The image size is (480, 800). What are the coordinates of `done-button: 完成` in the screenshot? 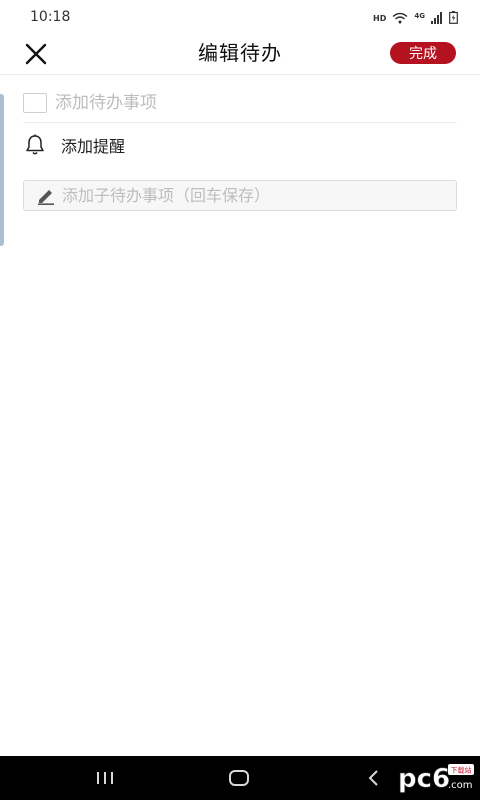 It's located at (423, 53).